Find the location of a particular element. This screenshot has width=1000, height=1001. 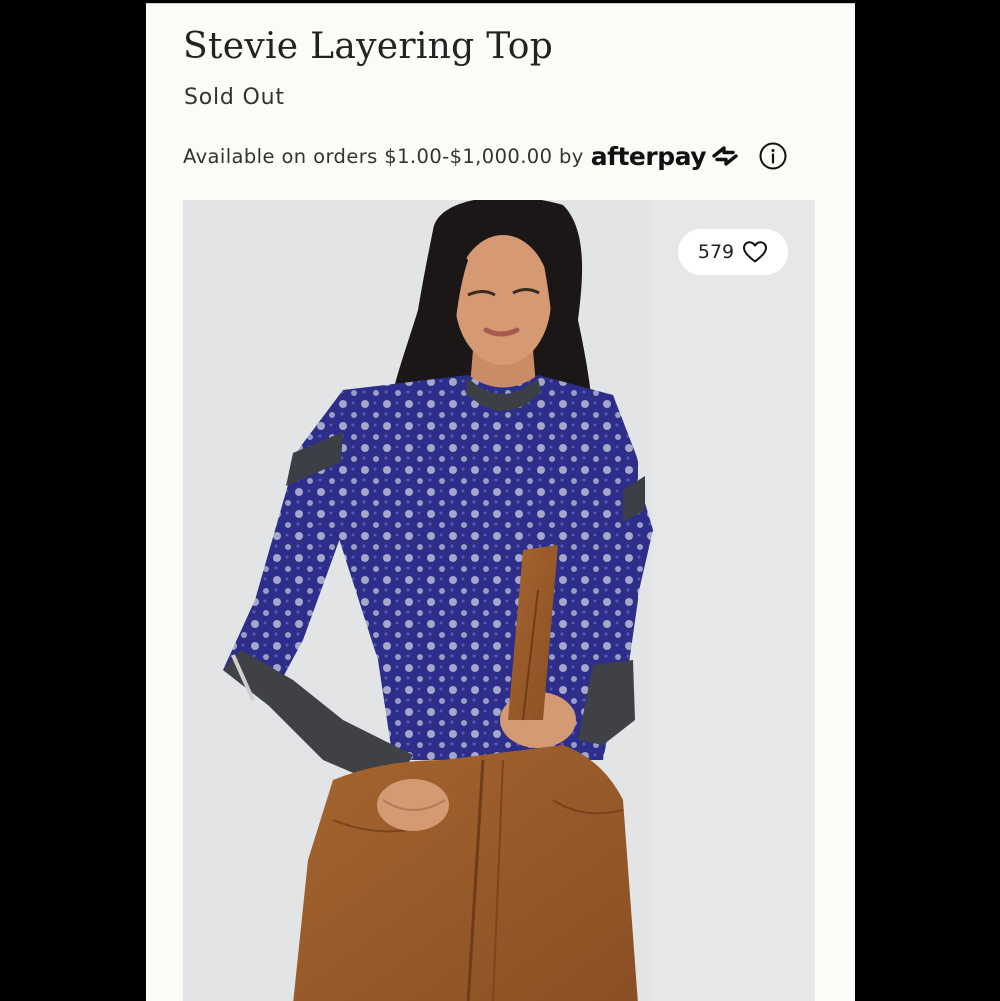

product-title: Stevie Layering Top is located at coordinates (368, 46).